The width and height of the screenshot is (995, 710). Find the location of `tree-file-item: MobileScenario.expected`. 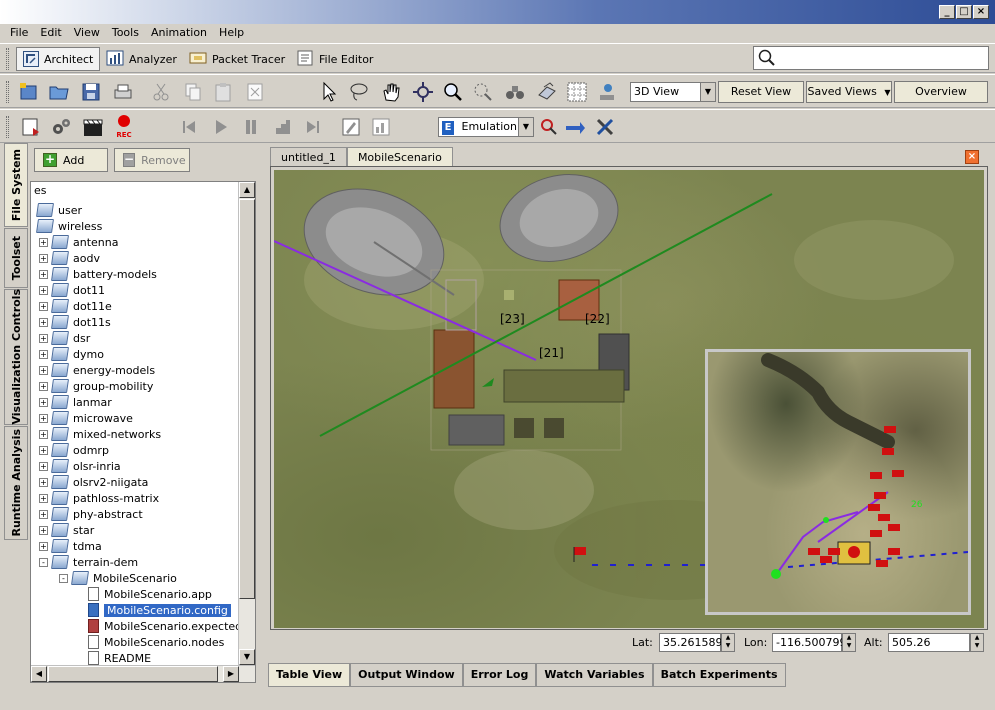

tree-file-item: MobileScenario.expected is located at coordinates (158, 626).